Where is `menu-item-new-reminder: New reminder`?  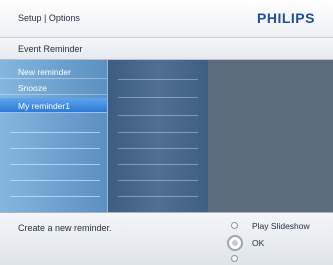 menu-item-new-reminder: New reminder is located at coordinates (53, 71).